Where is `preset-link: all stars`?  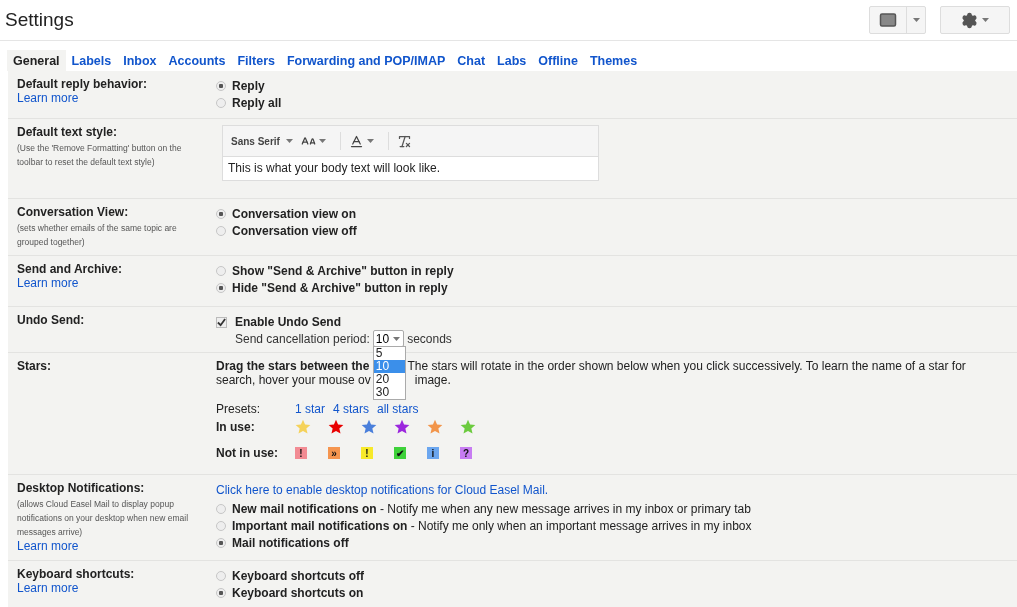 preset-link: all stars is located at coordinates (398, 409).